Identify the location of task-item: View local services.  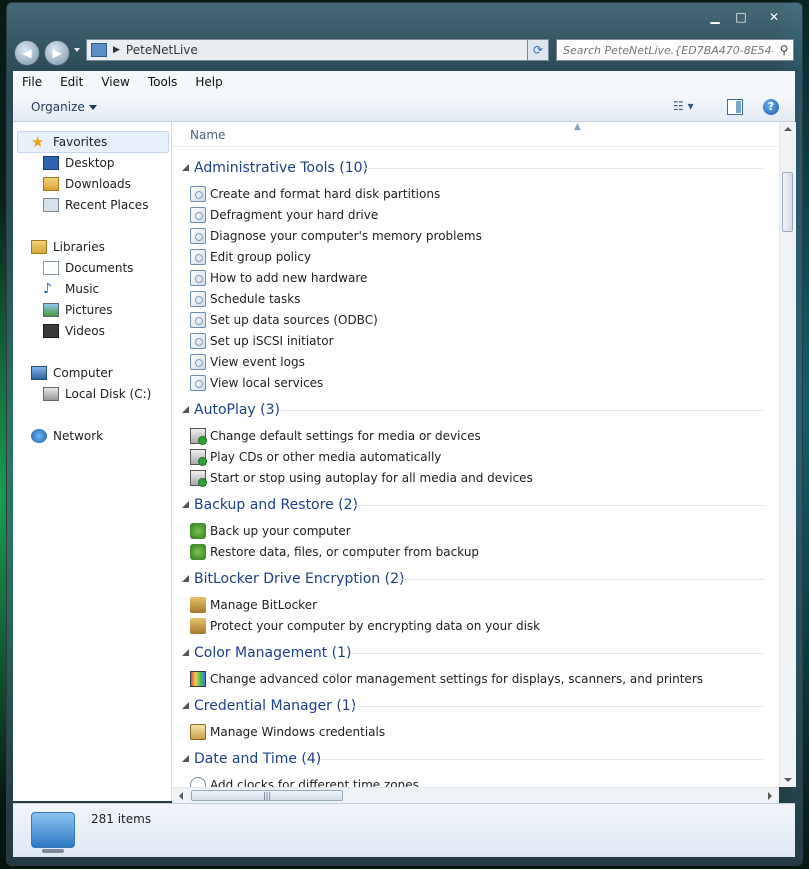
(256, 383).